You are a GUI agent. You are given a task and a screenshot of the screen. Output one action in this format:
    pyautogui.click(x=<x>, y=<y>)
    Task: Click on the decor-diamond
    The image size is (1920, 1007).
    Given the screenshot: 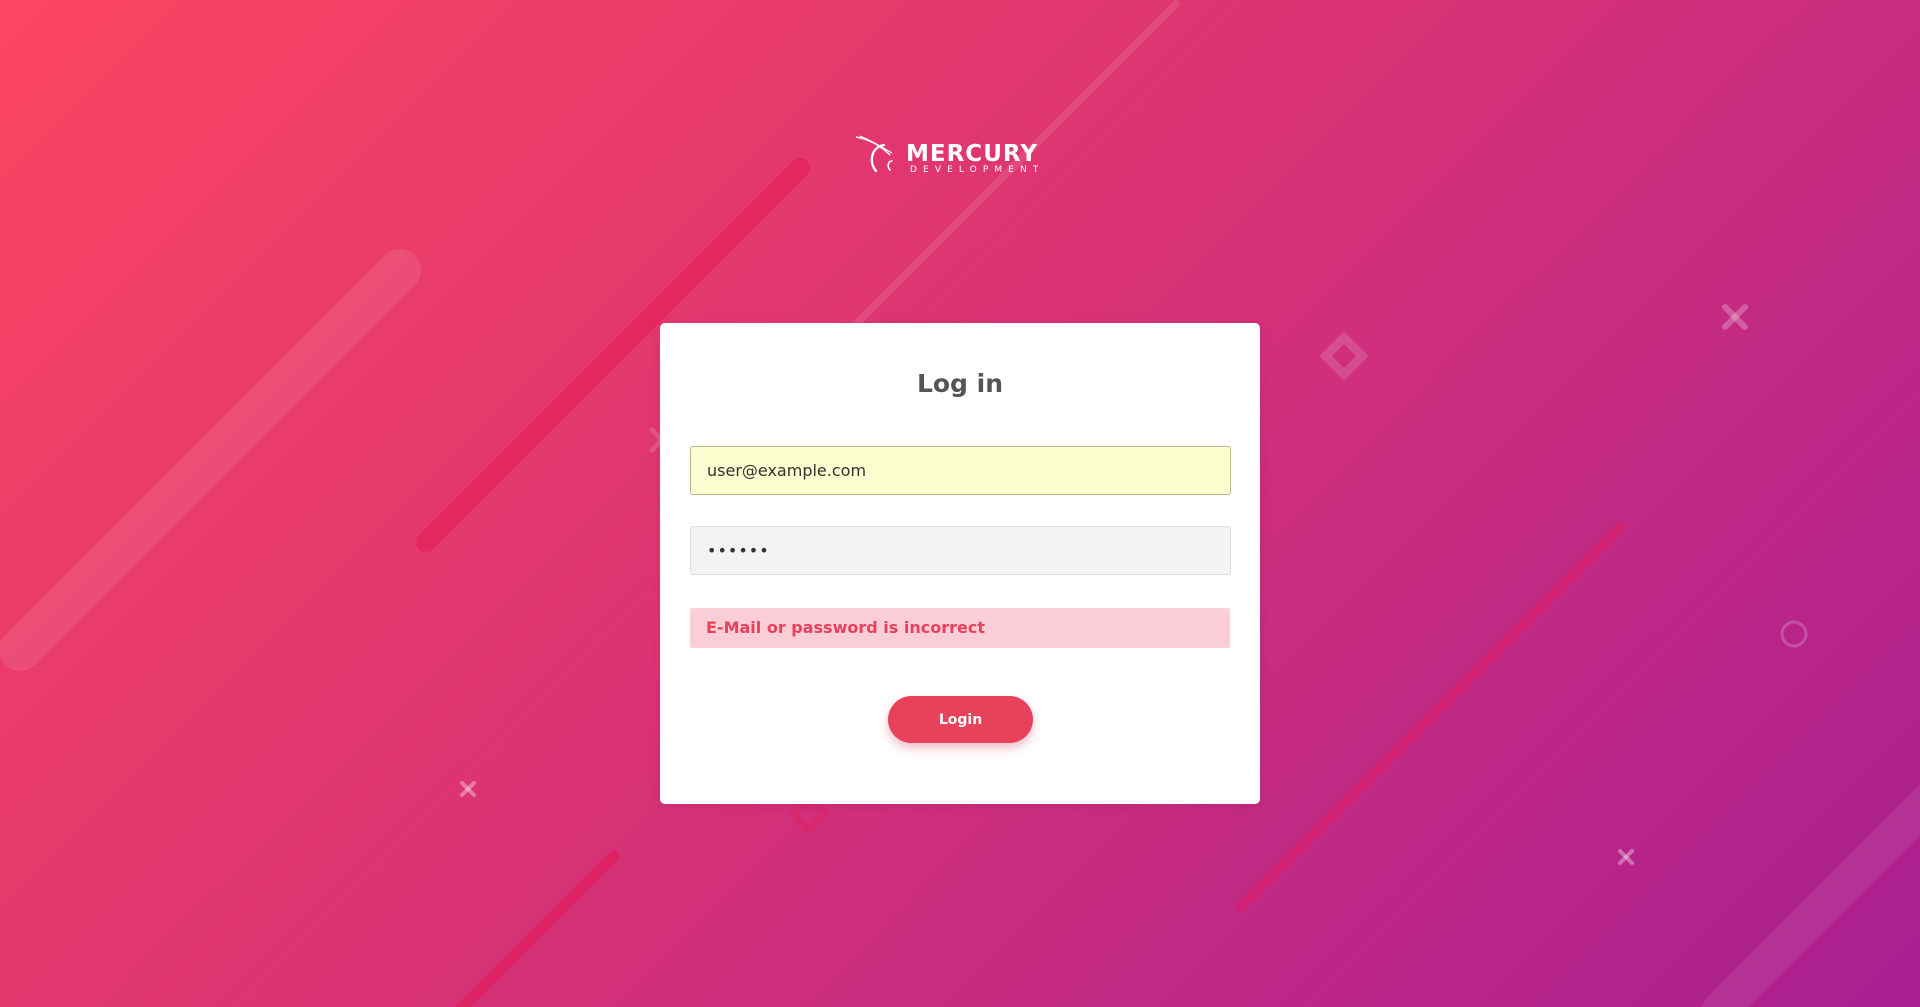 What is the action you would take?
    pyautogui.click(x=1344, y=356)
    